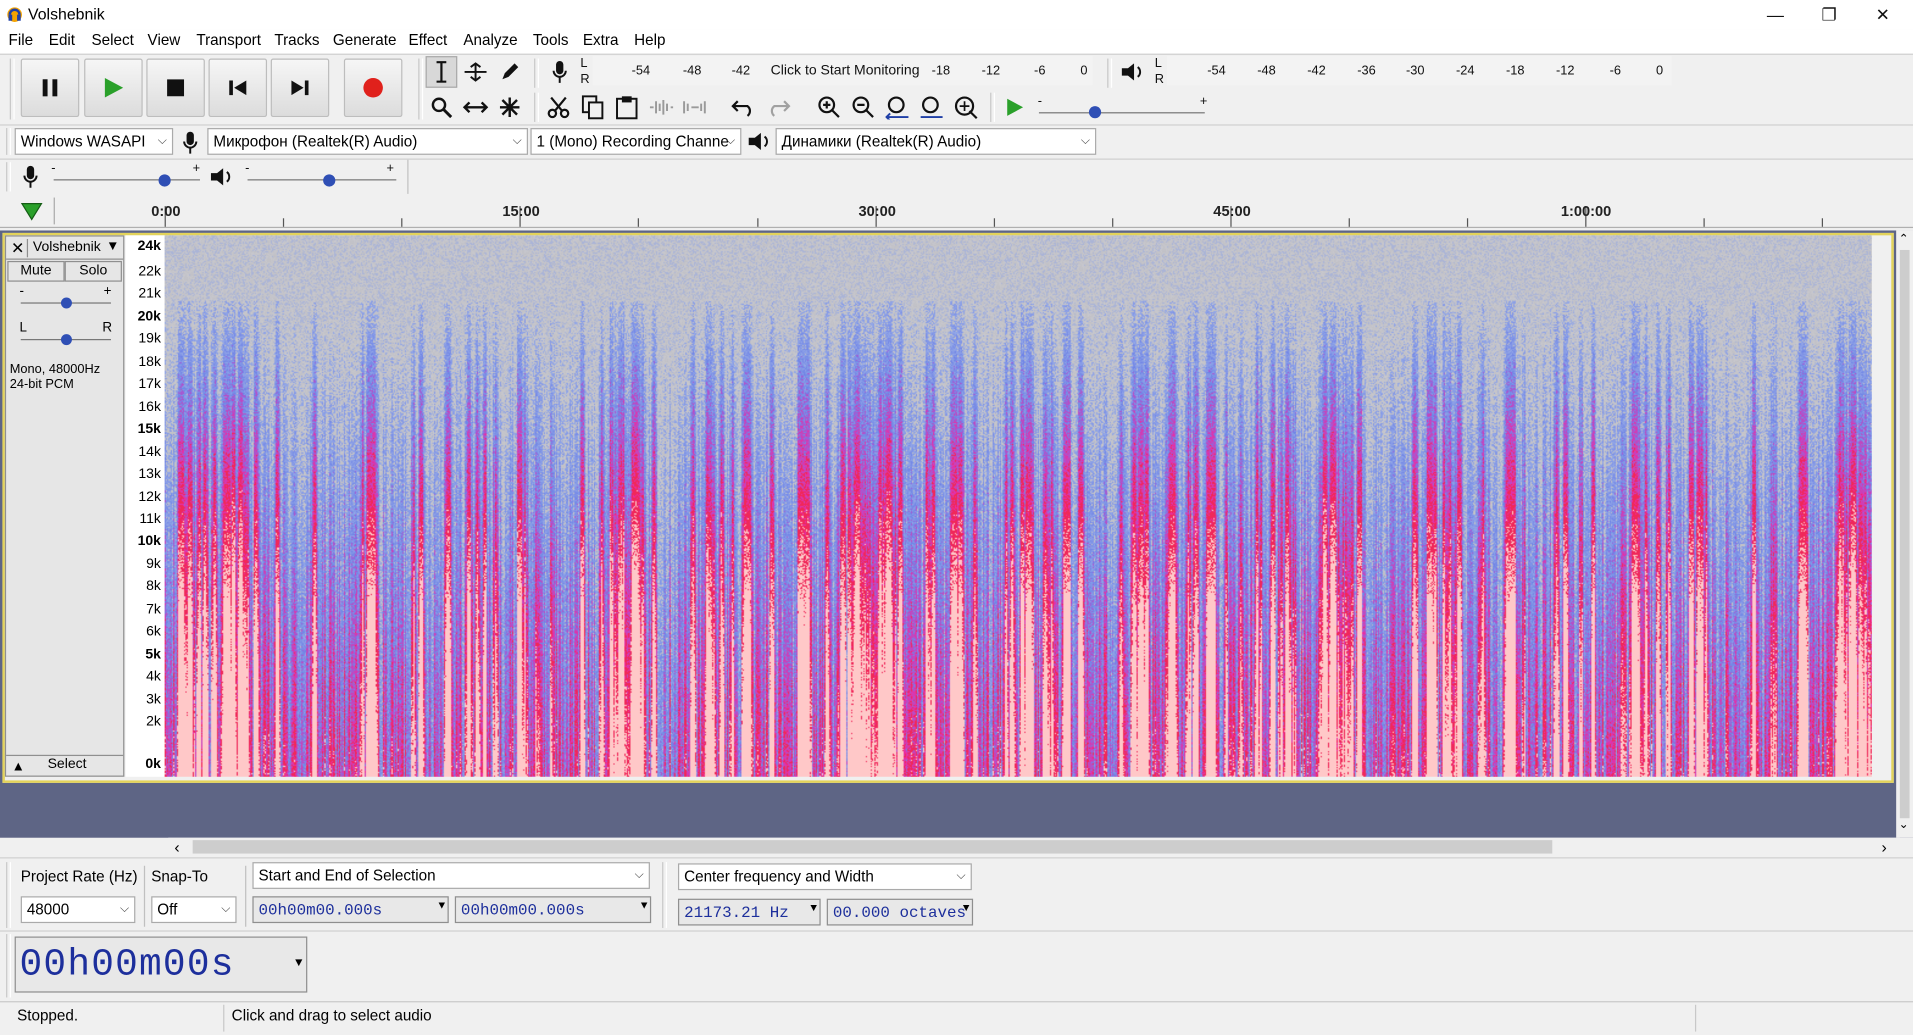 Image resolution: width=1913 pixels, height=1035 pixels. I want to click on record-volume-track, so click(126, 180).